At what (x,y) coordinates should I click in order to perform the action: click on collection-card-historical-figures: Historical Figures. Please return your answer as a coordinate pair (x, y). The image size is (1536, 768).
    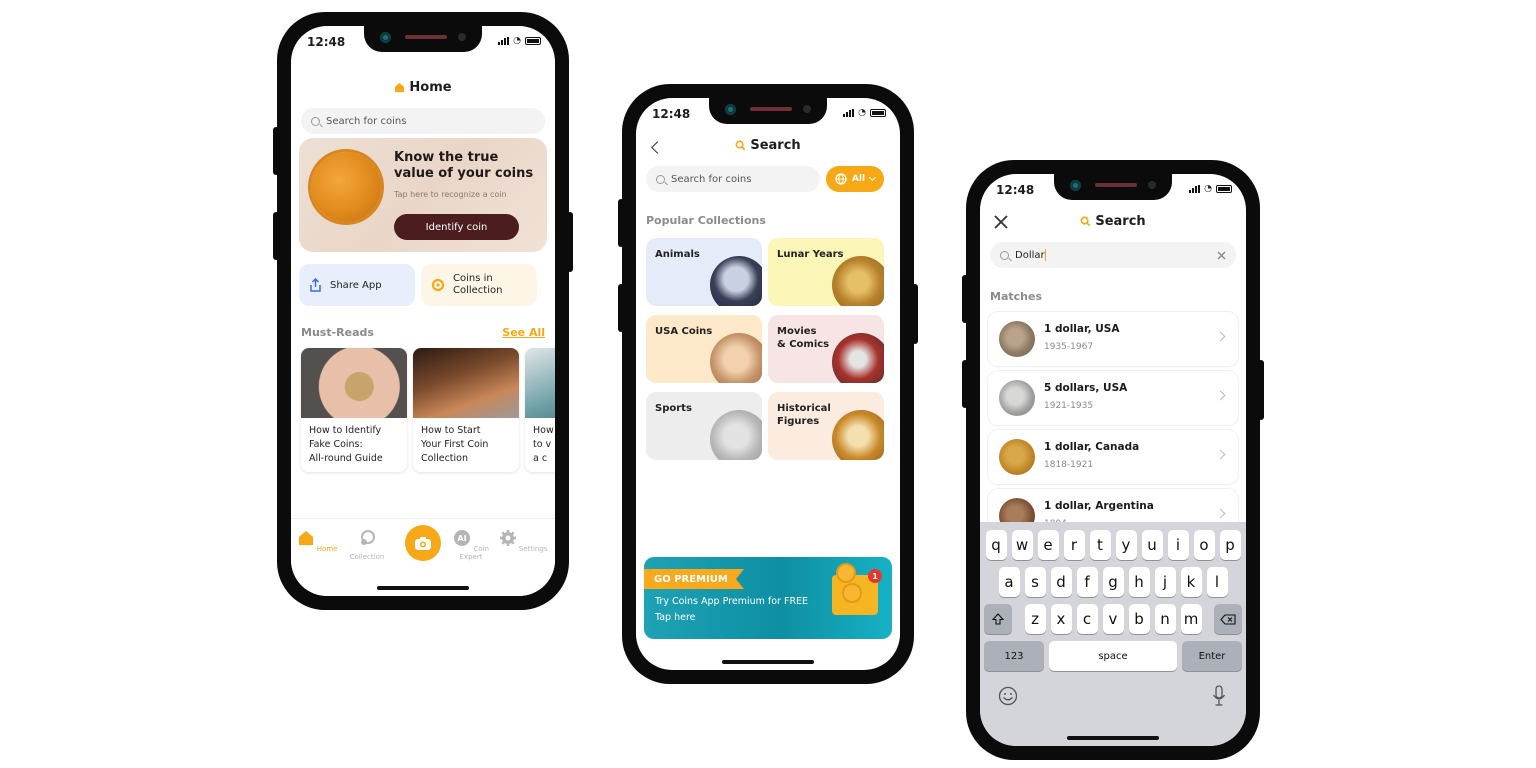
    Looking at the image, I should click on (826, 426).